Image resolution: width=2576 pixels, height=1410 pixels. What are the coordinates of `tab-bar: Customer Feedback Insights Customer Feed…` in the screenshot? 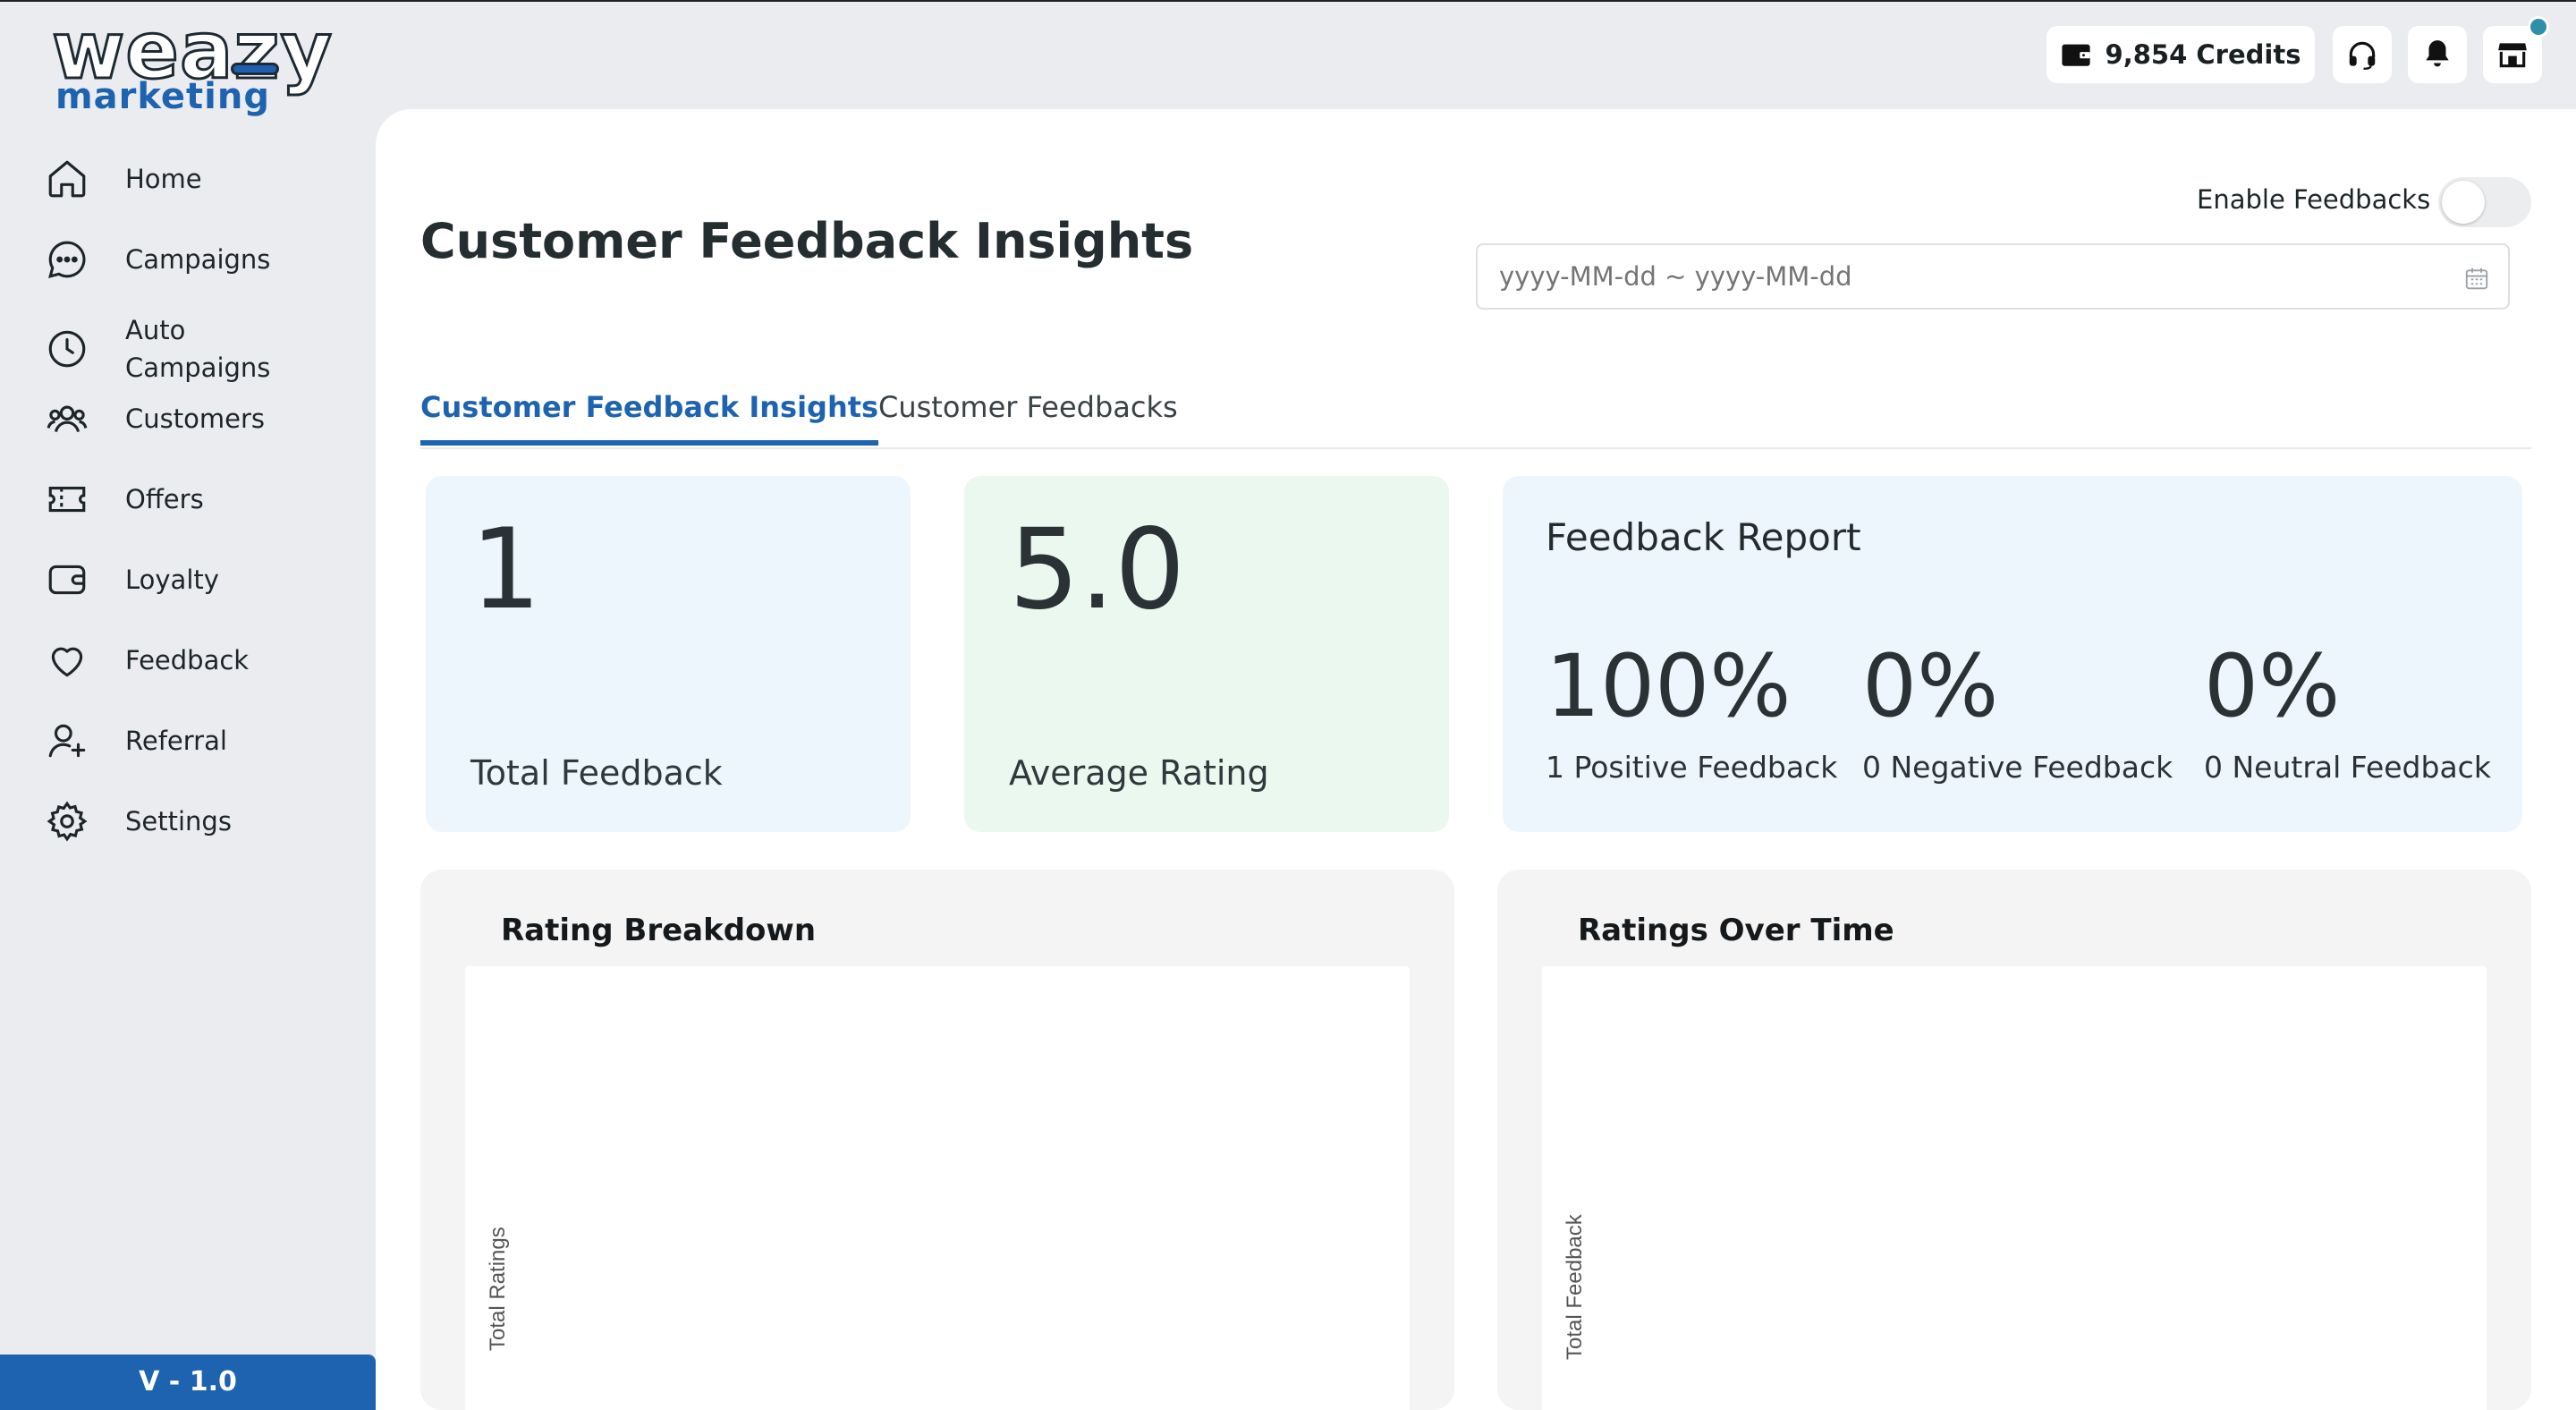 It's located at (1475, 414).